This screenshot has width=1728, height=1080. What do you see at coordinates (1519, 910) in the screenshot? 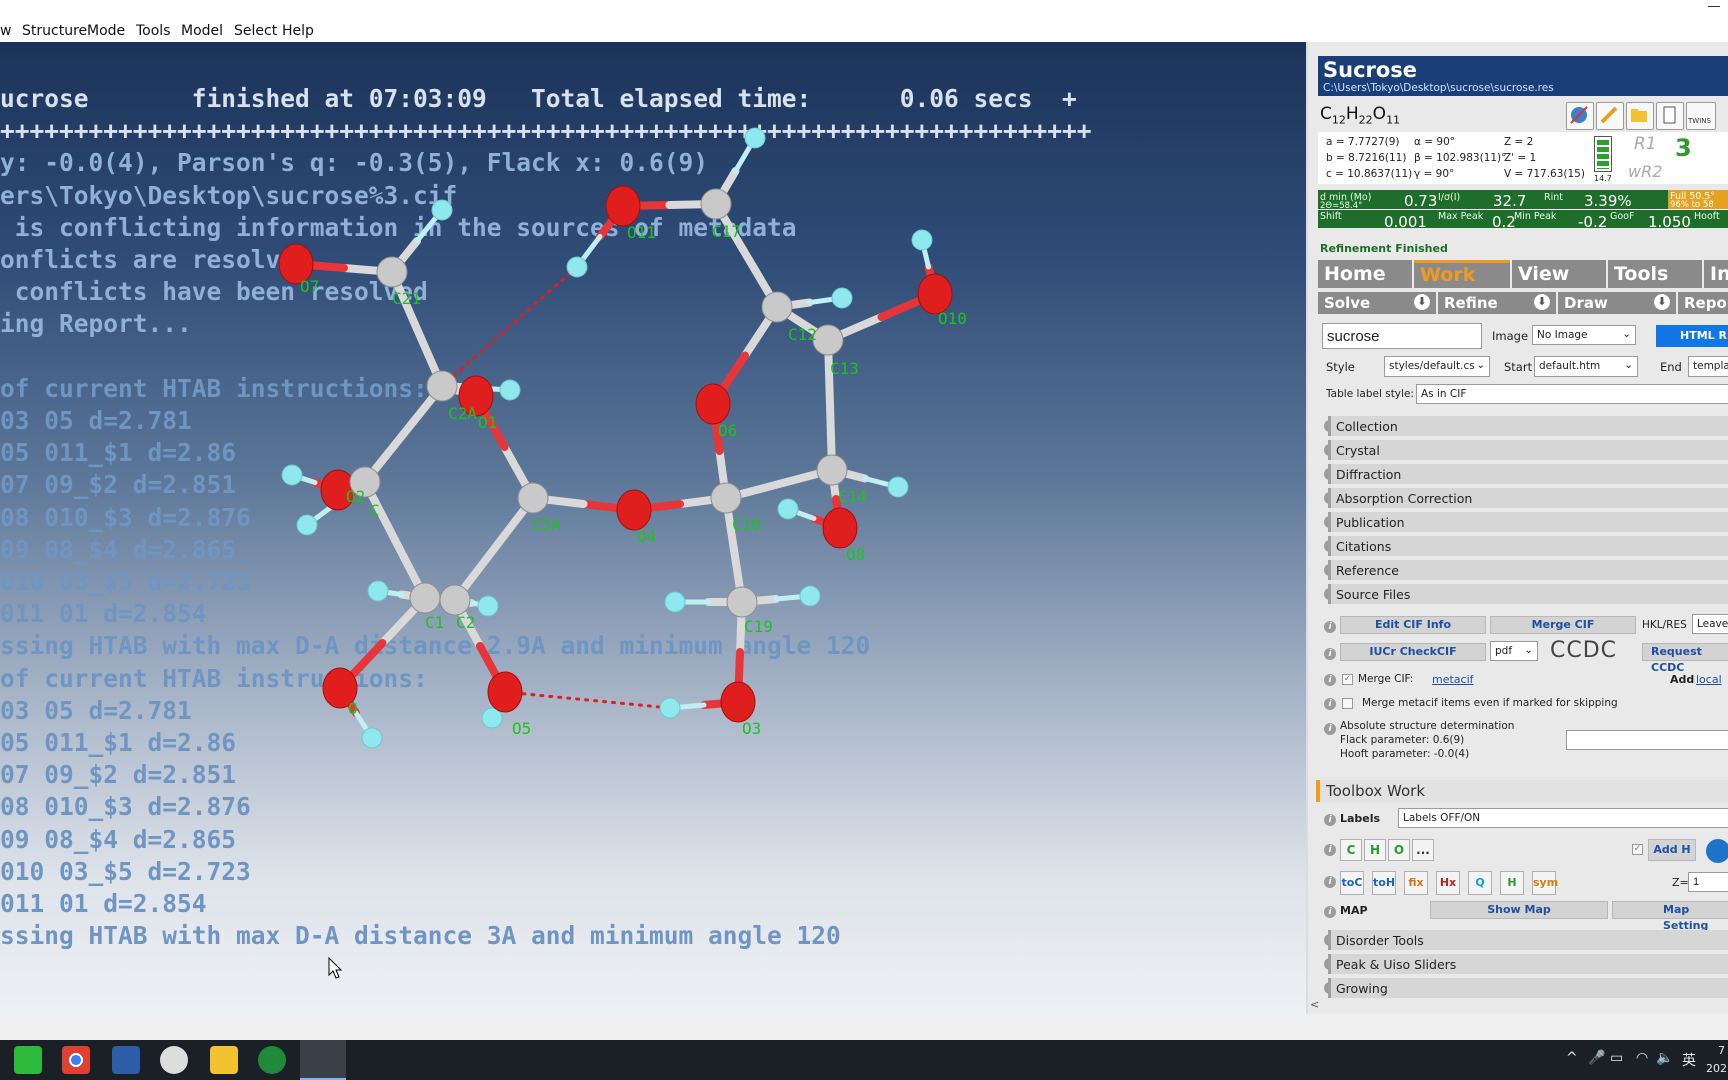
I see `show-map-button: Show Map` at bounding box center [1519, 910].